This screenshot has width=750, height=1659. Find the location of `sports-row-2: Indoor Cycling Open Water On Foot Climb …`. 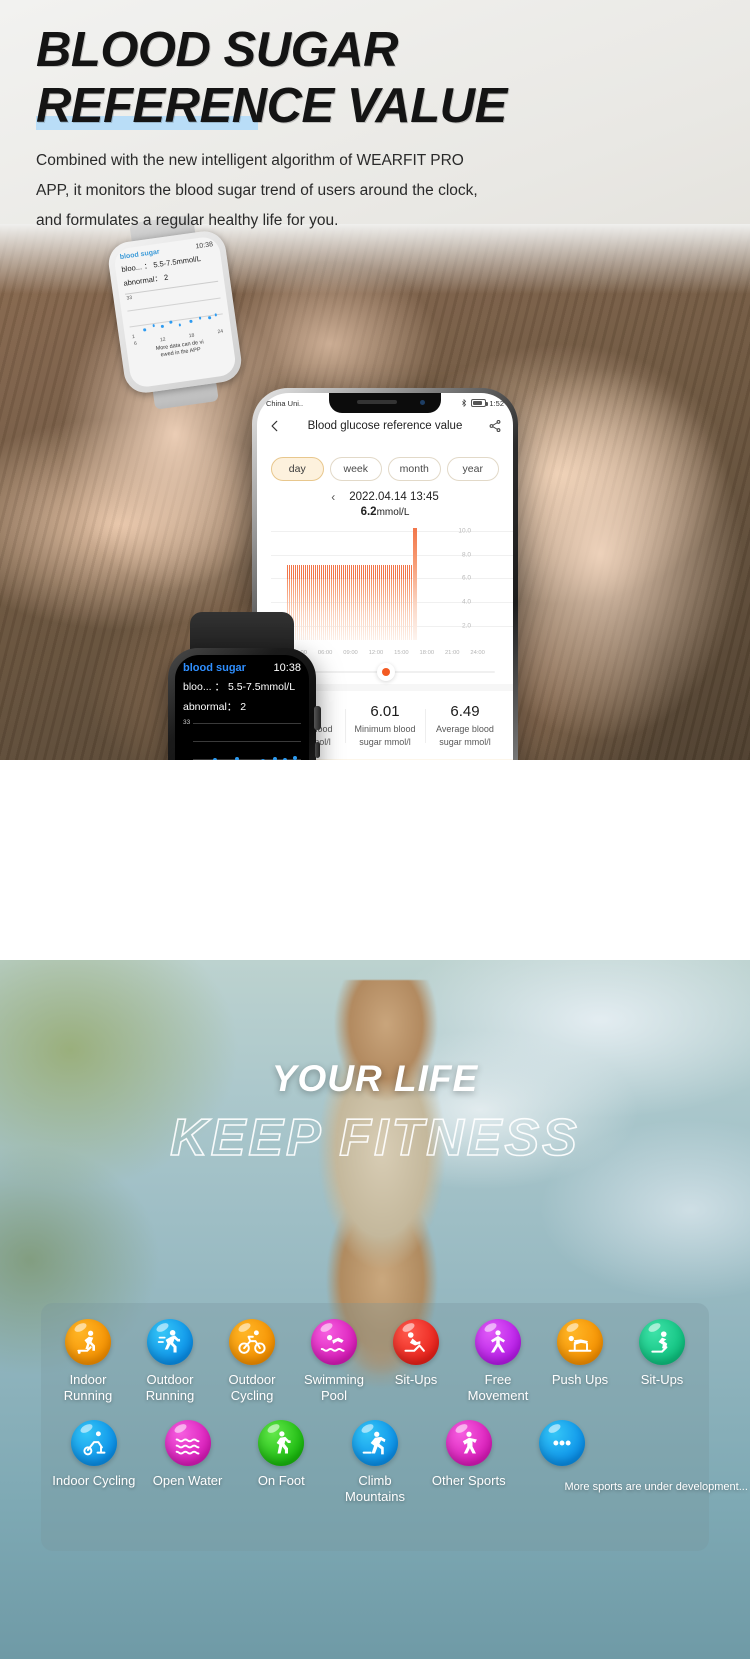

sports-row-2: Indoor Cycling Open Water On Foot Climb … is located at coordinates (397, 1462).